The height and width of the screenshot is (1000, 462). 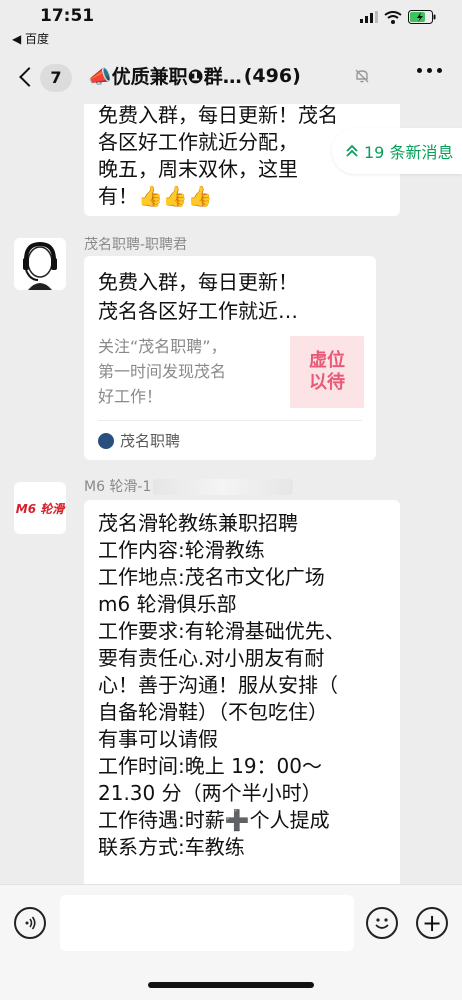 What do you see at coordinates (362, 76) in the screenshot?
I see `bell-off-icon` at bounding box center [362, 76].